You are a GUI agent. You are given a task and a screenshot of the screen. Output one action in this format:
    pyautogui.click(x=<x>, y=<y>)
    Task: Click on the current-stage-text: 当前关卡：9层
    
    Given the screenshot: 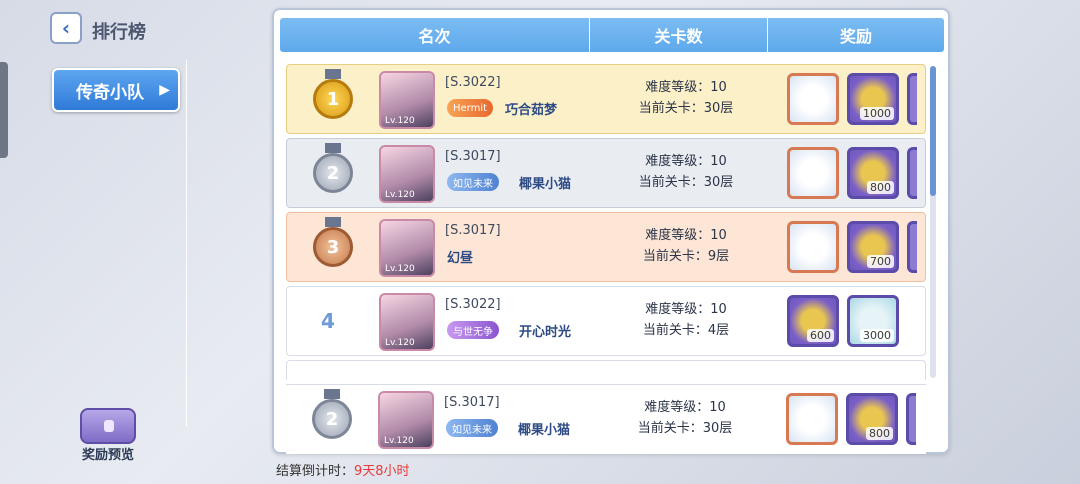 What is the action you would take?
    pyautogui.click(x=686, y=256)
    